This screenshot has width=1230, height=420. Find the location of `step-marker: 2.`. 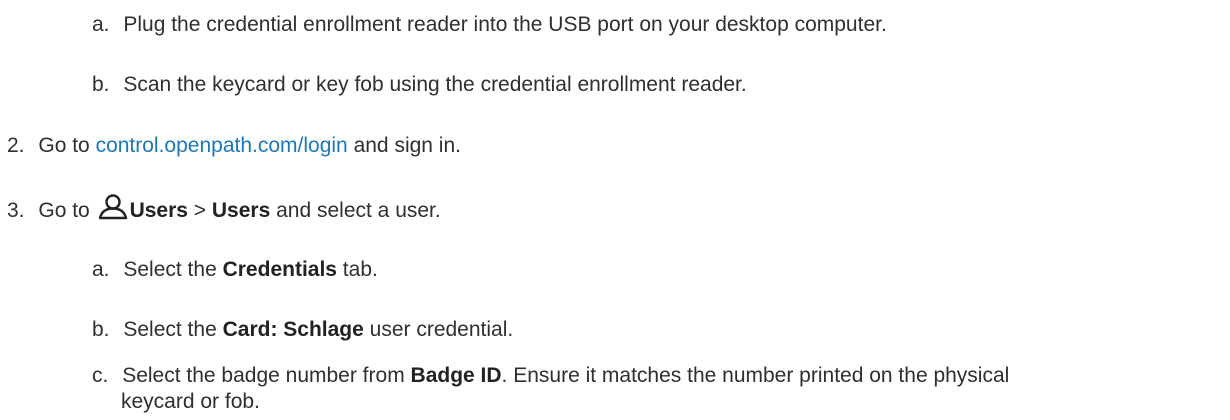

step-marker: 2. is located at coordinates (16, 145).